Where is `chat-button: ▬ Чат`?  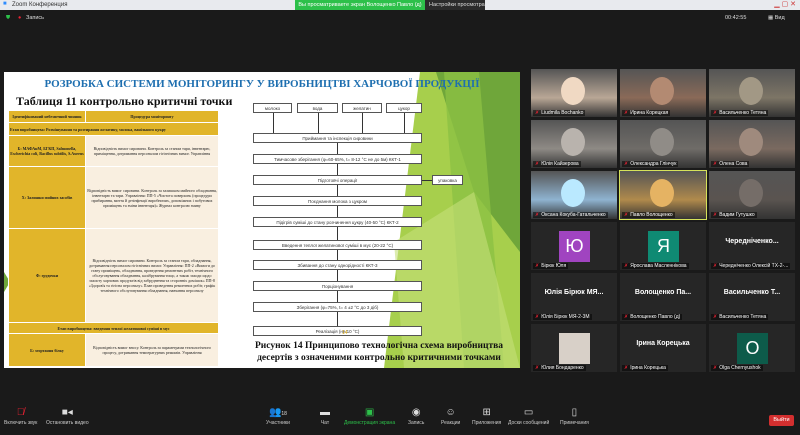 chat-button: ▬ Чат is located at coordinates (325, 416).